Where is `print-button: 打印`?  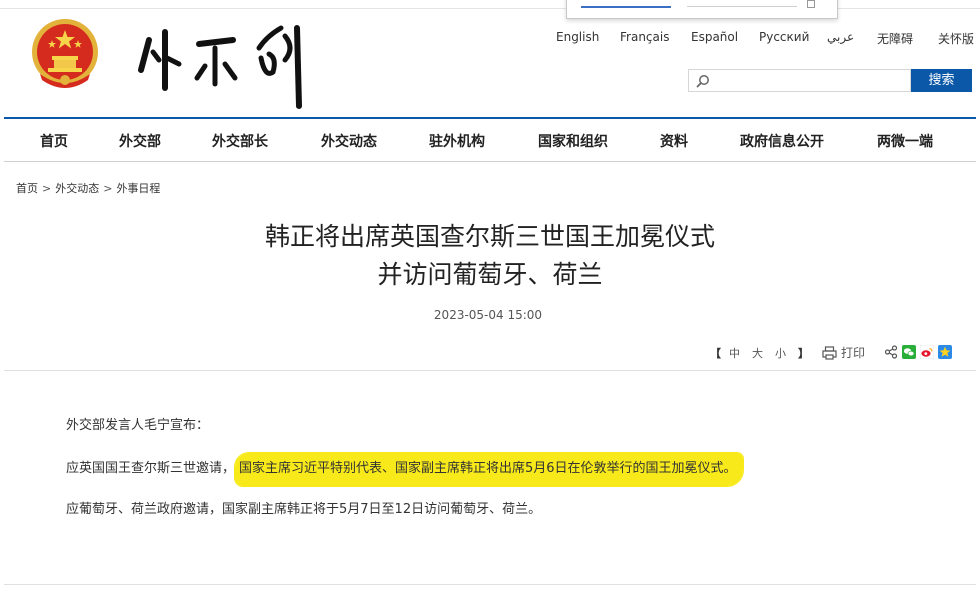
print-button: 打印 is located at coordinates (843, 352).